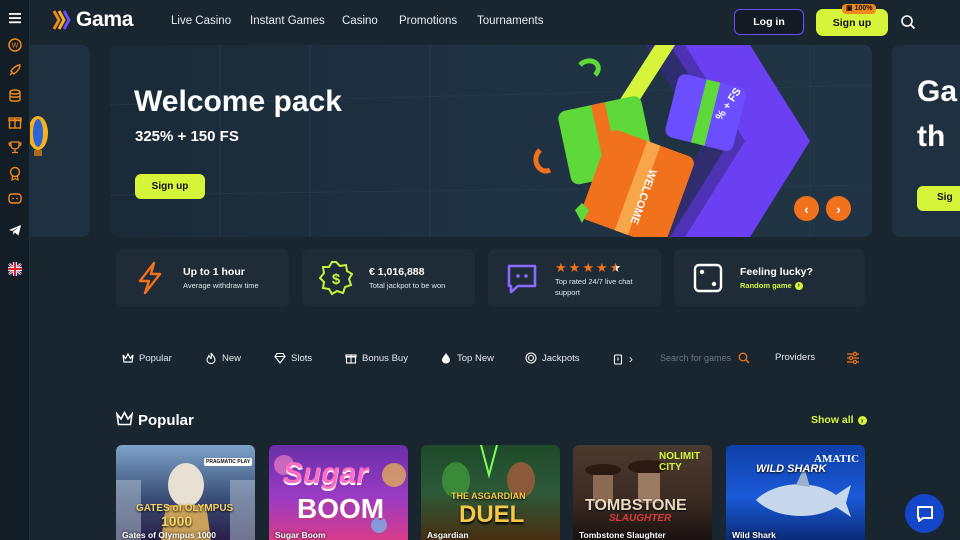  What do you see at coordinates (166, 420) in the screenshot?
I see `popular-section-title: Popular` at bounding box center [166, 420].